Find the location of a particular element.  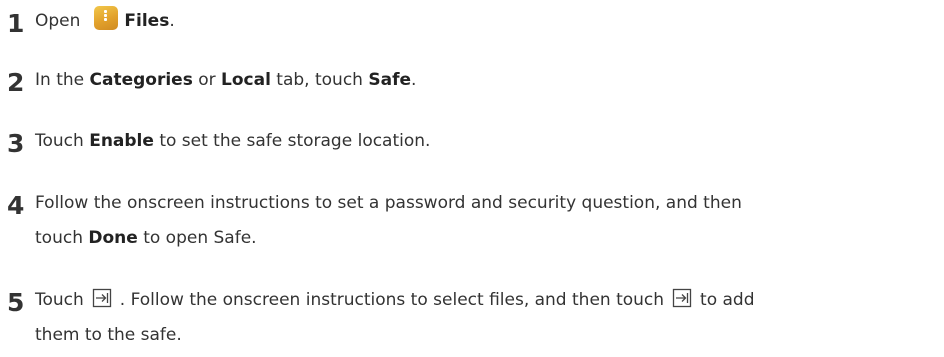

button-name-enable: Enable is located at coordinates (121, 141).